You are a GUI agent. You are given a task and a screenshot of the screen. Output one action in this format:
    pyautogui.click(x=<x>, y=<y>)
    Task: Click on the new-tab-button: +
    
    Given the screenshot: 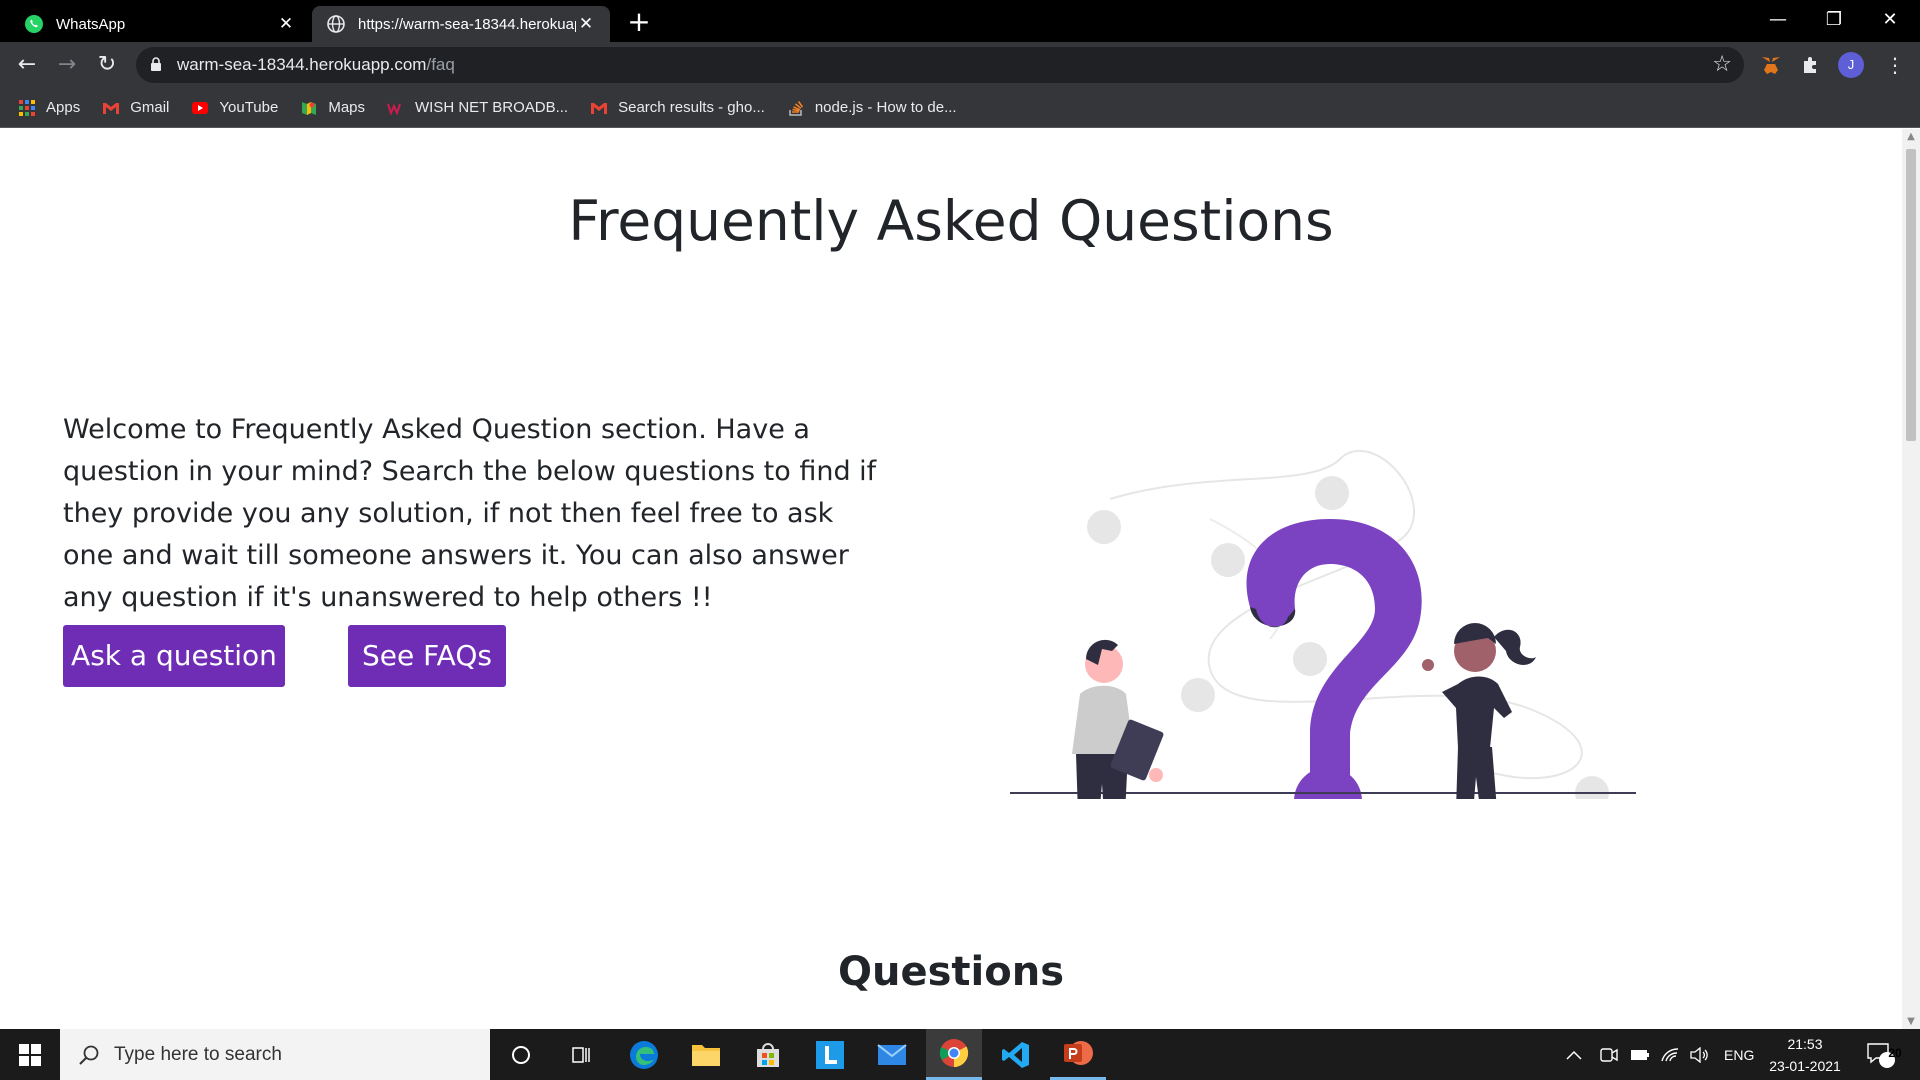 What is the action you would take?
    pyautogui.click(x=639, y=23)
    